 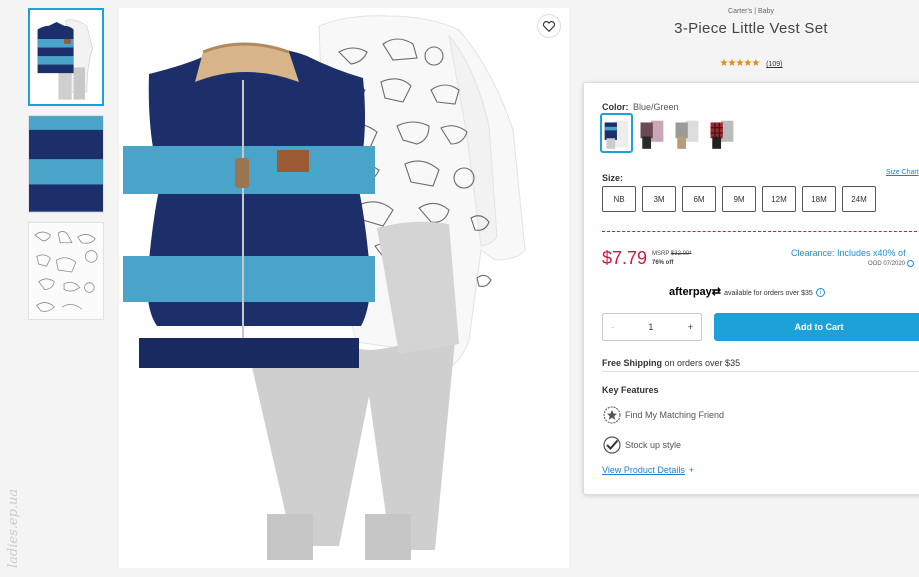 I want to click on afterpay-logo: afterpay, so click(x=690, y=292).